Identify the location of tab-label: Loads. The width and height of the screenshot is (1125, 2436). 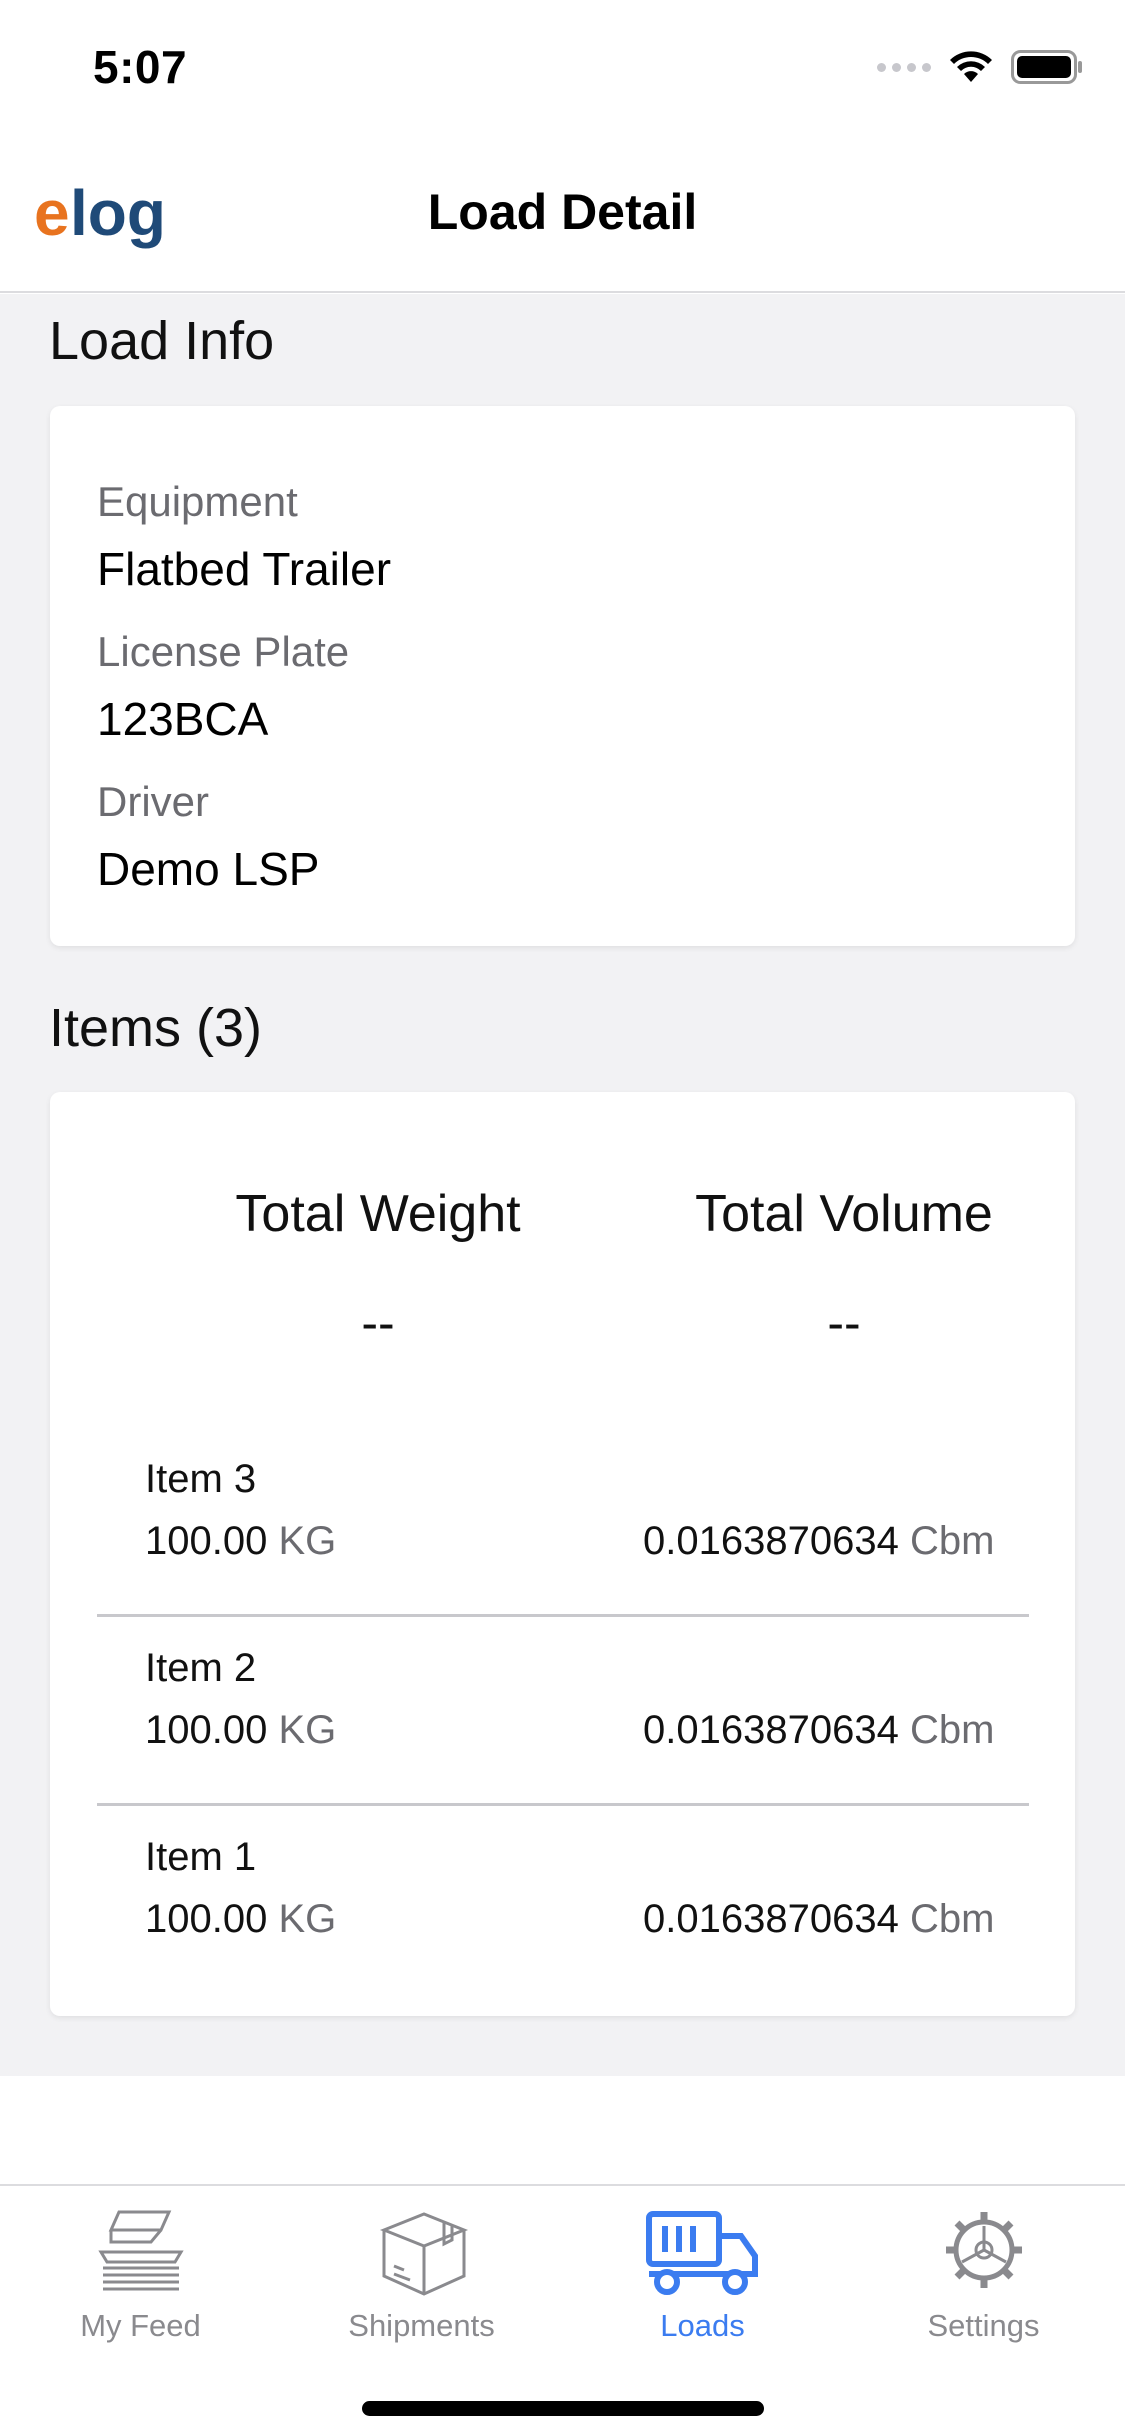
(702, 2325).